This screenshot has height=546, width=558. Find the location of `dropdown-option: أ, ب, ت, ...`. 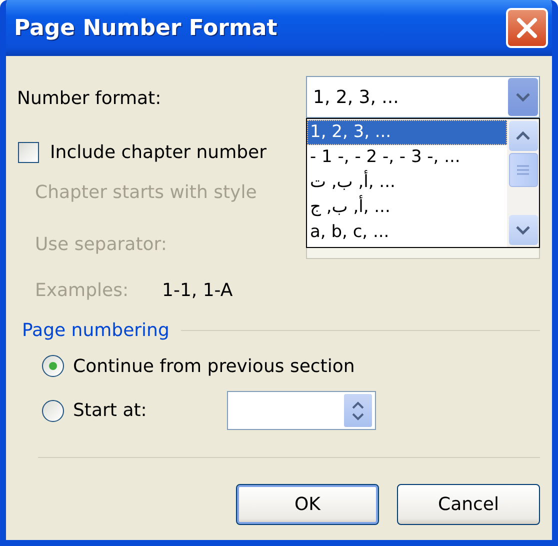

dropdown-option: أ, ب, ت, ... is located at coordinates (407, 182).